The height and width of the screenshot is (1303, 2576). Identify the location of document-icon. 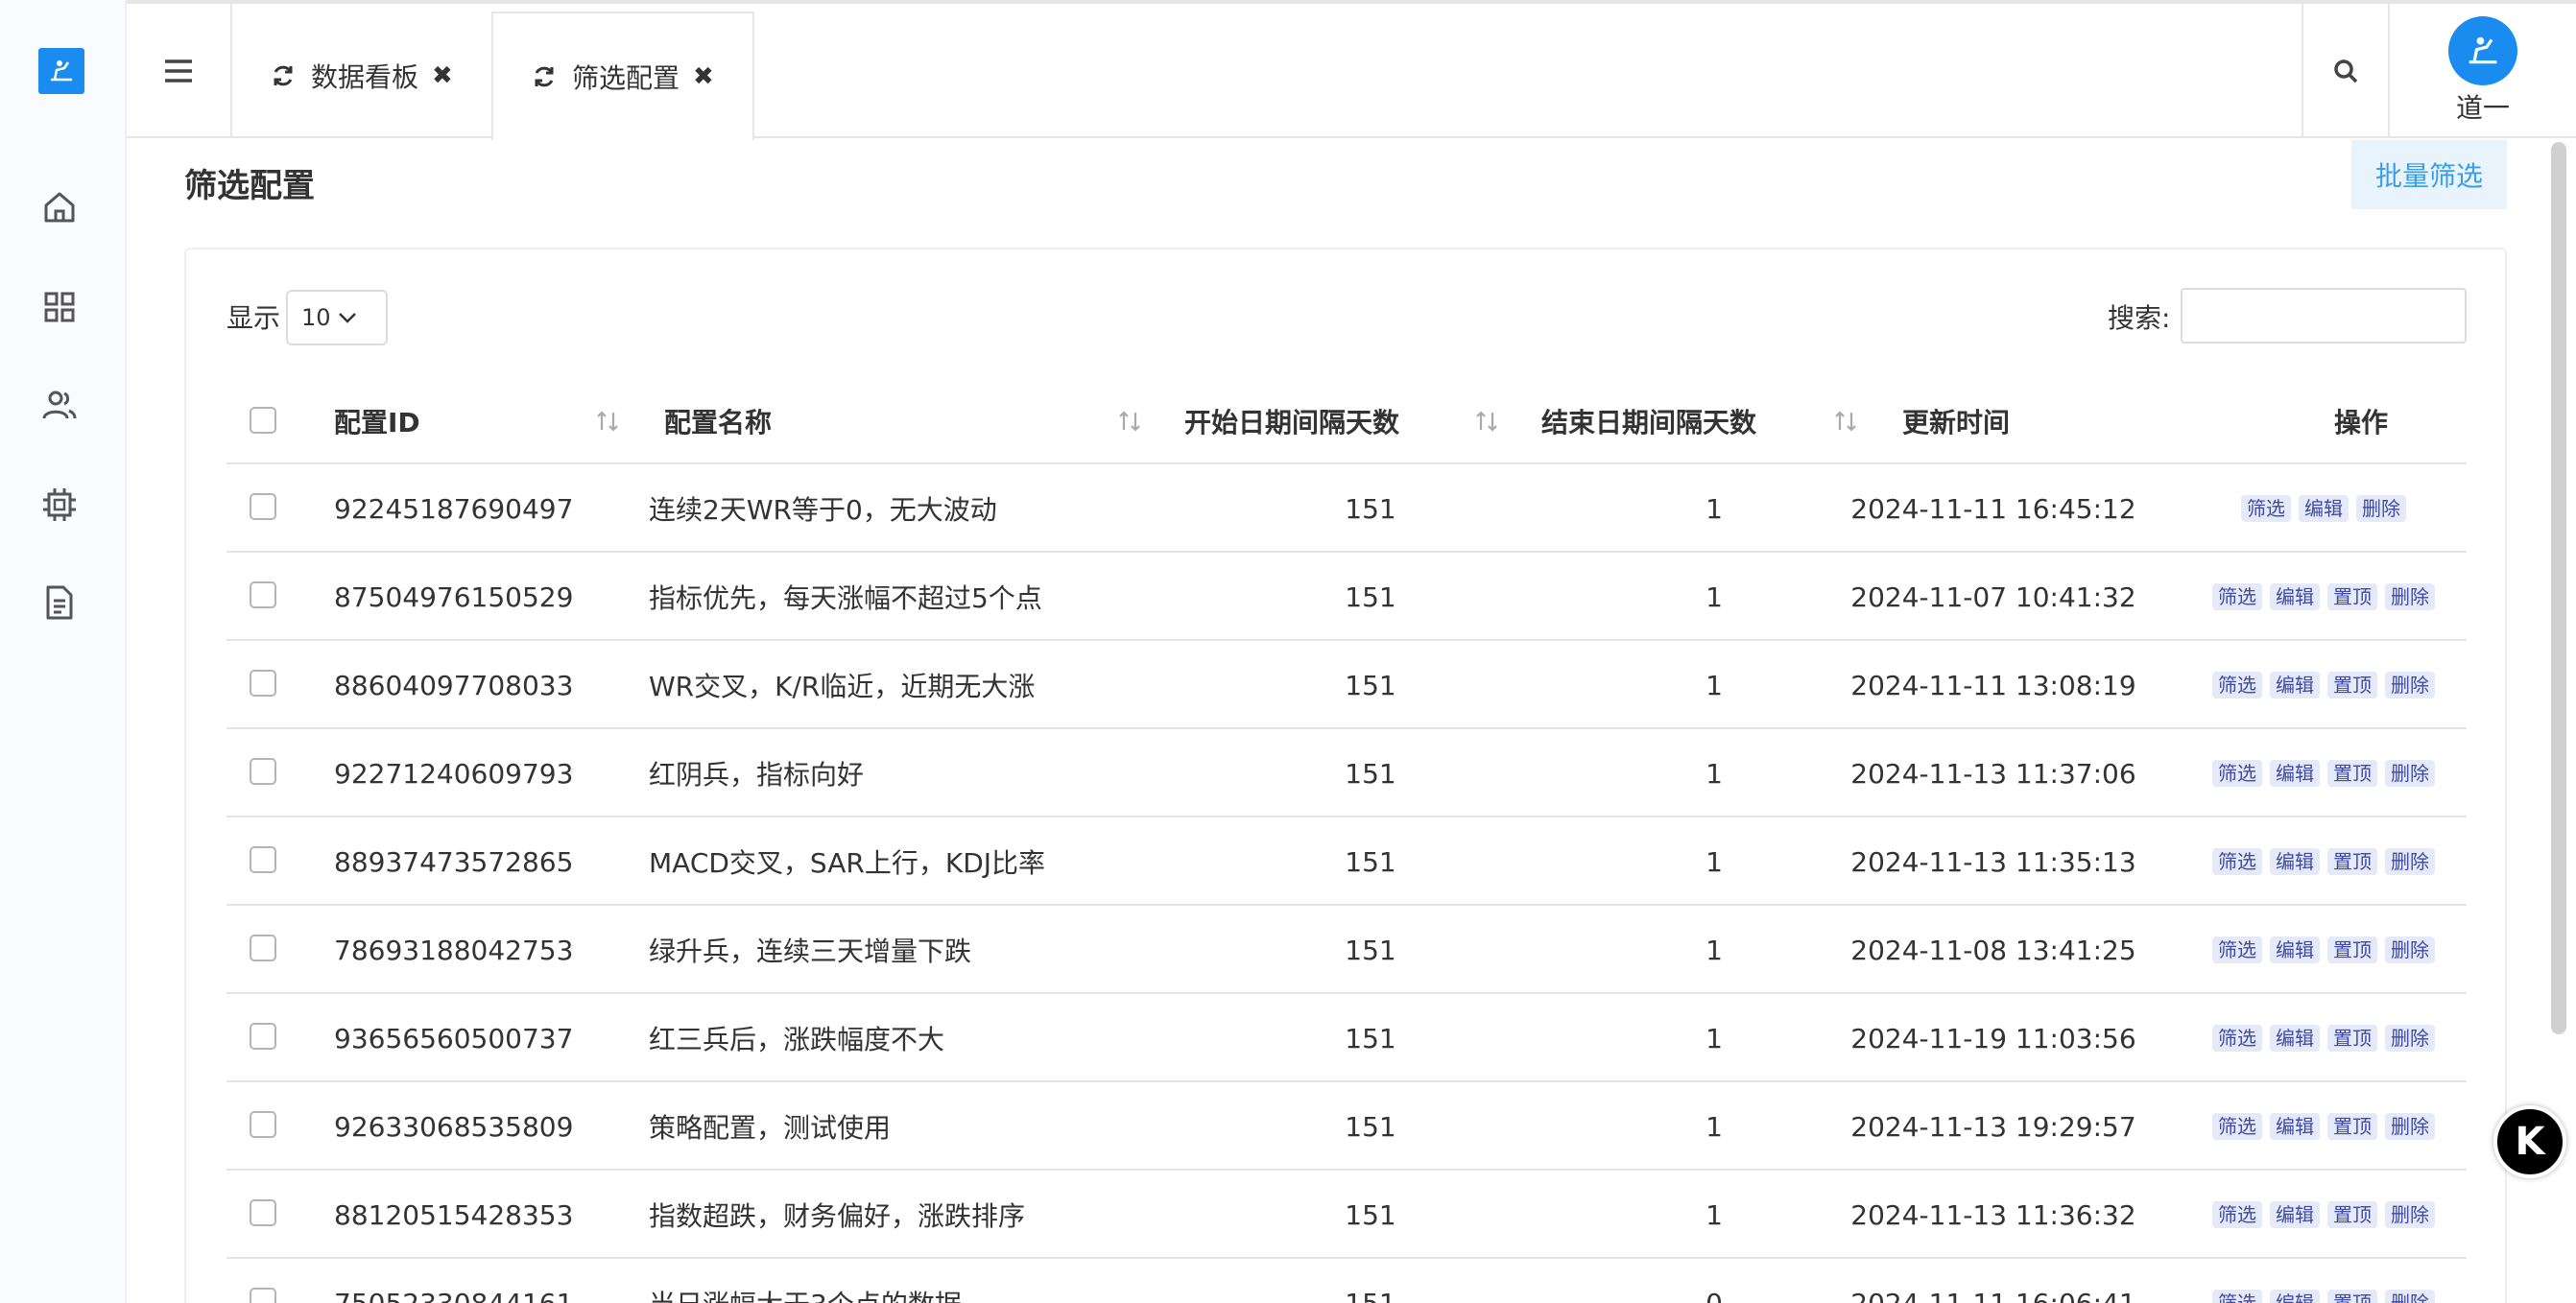
(59, 603).